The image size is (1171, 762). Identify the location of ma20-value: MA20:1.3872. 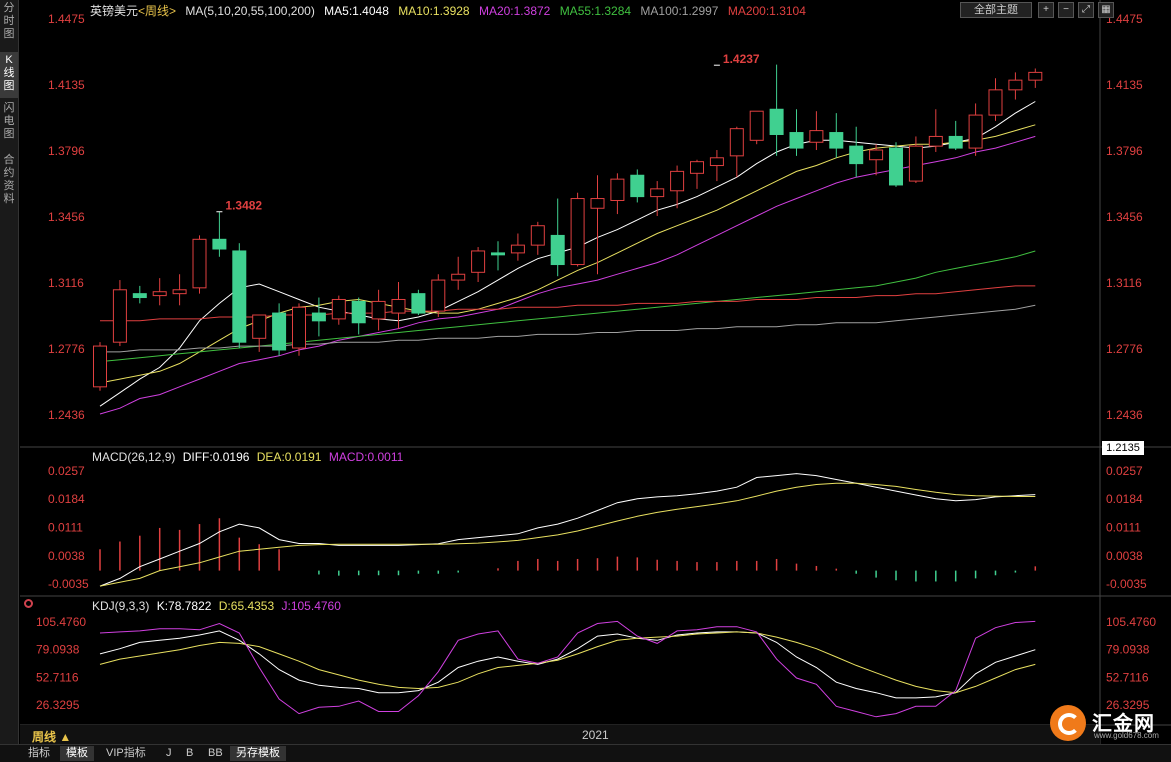
(514, 11).